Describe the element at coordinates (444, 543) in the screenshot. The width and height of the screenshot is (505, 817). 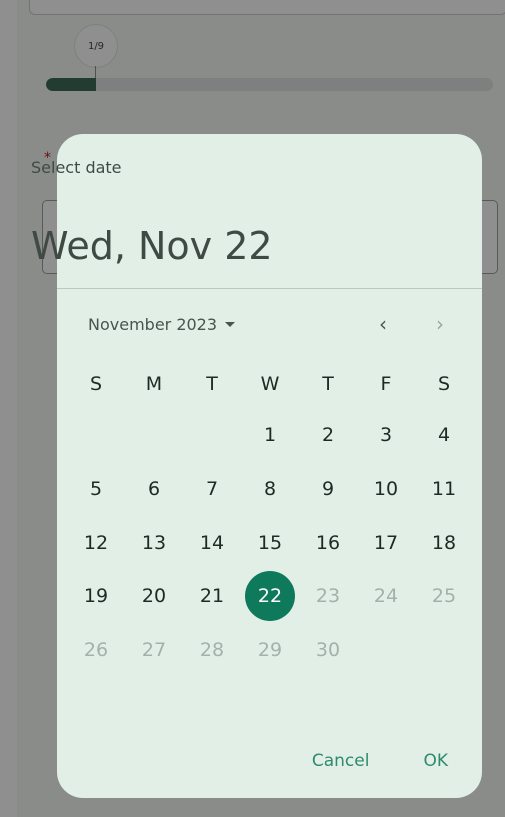
I see `calendar-day: 18` at that location.